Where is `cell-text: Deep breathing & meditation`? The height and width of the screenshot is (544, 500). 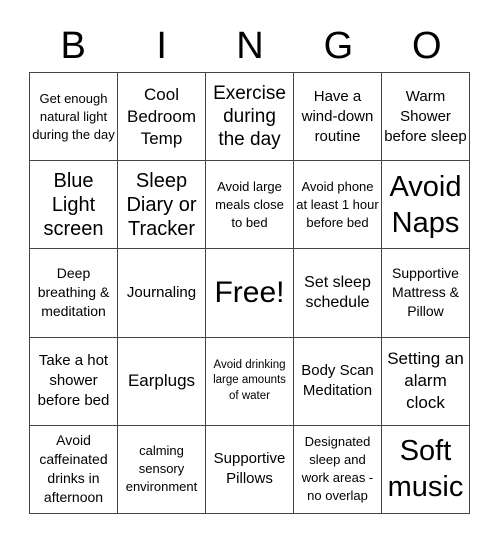
cell-text: Deep breathing & meditation is located at coordinates (73, 292).